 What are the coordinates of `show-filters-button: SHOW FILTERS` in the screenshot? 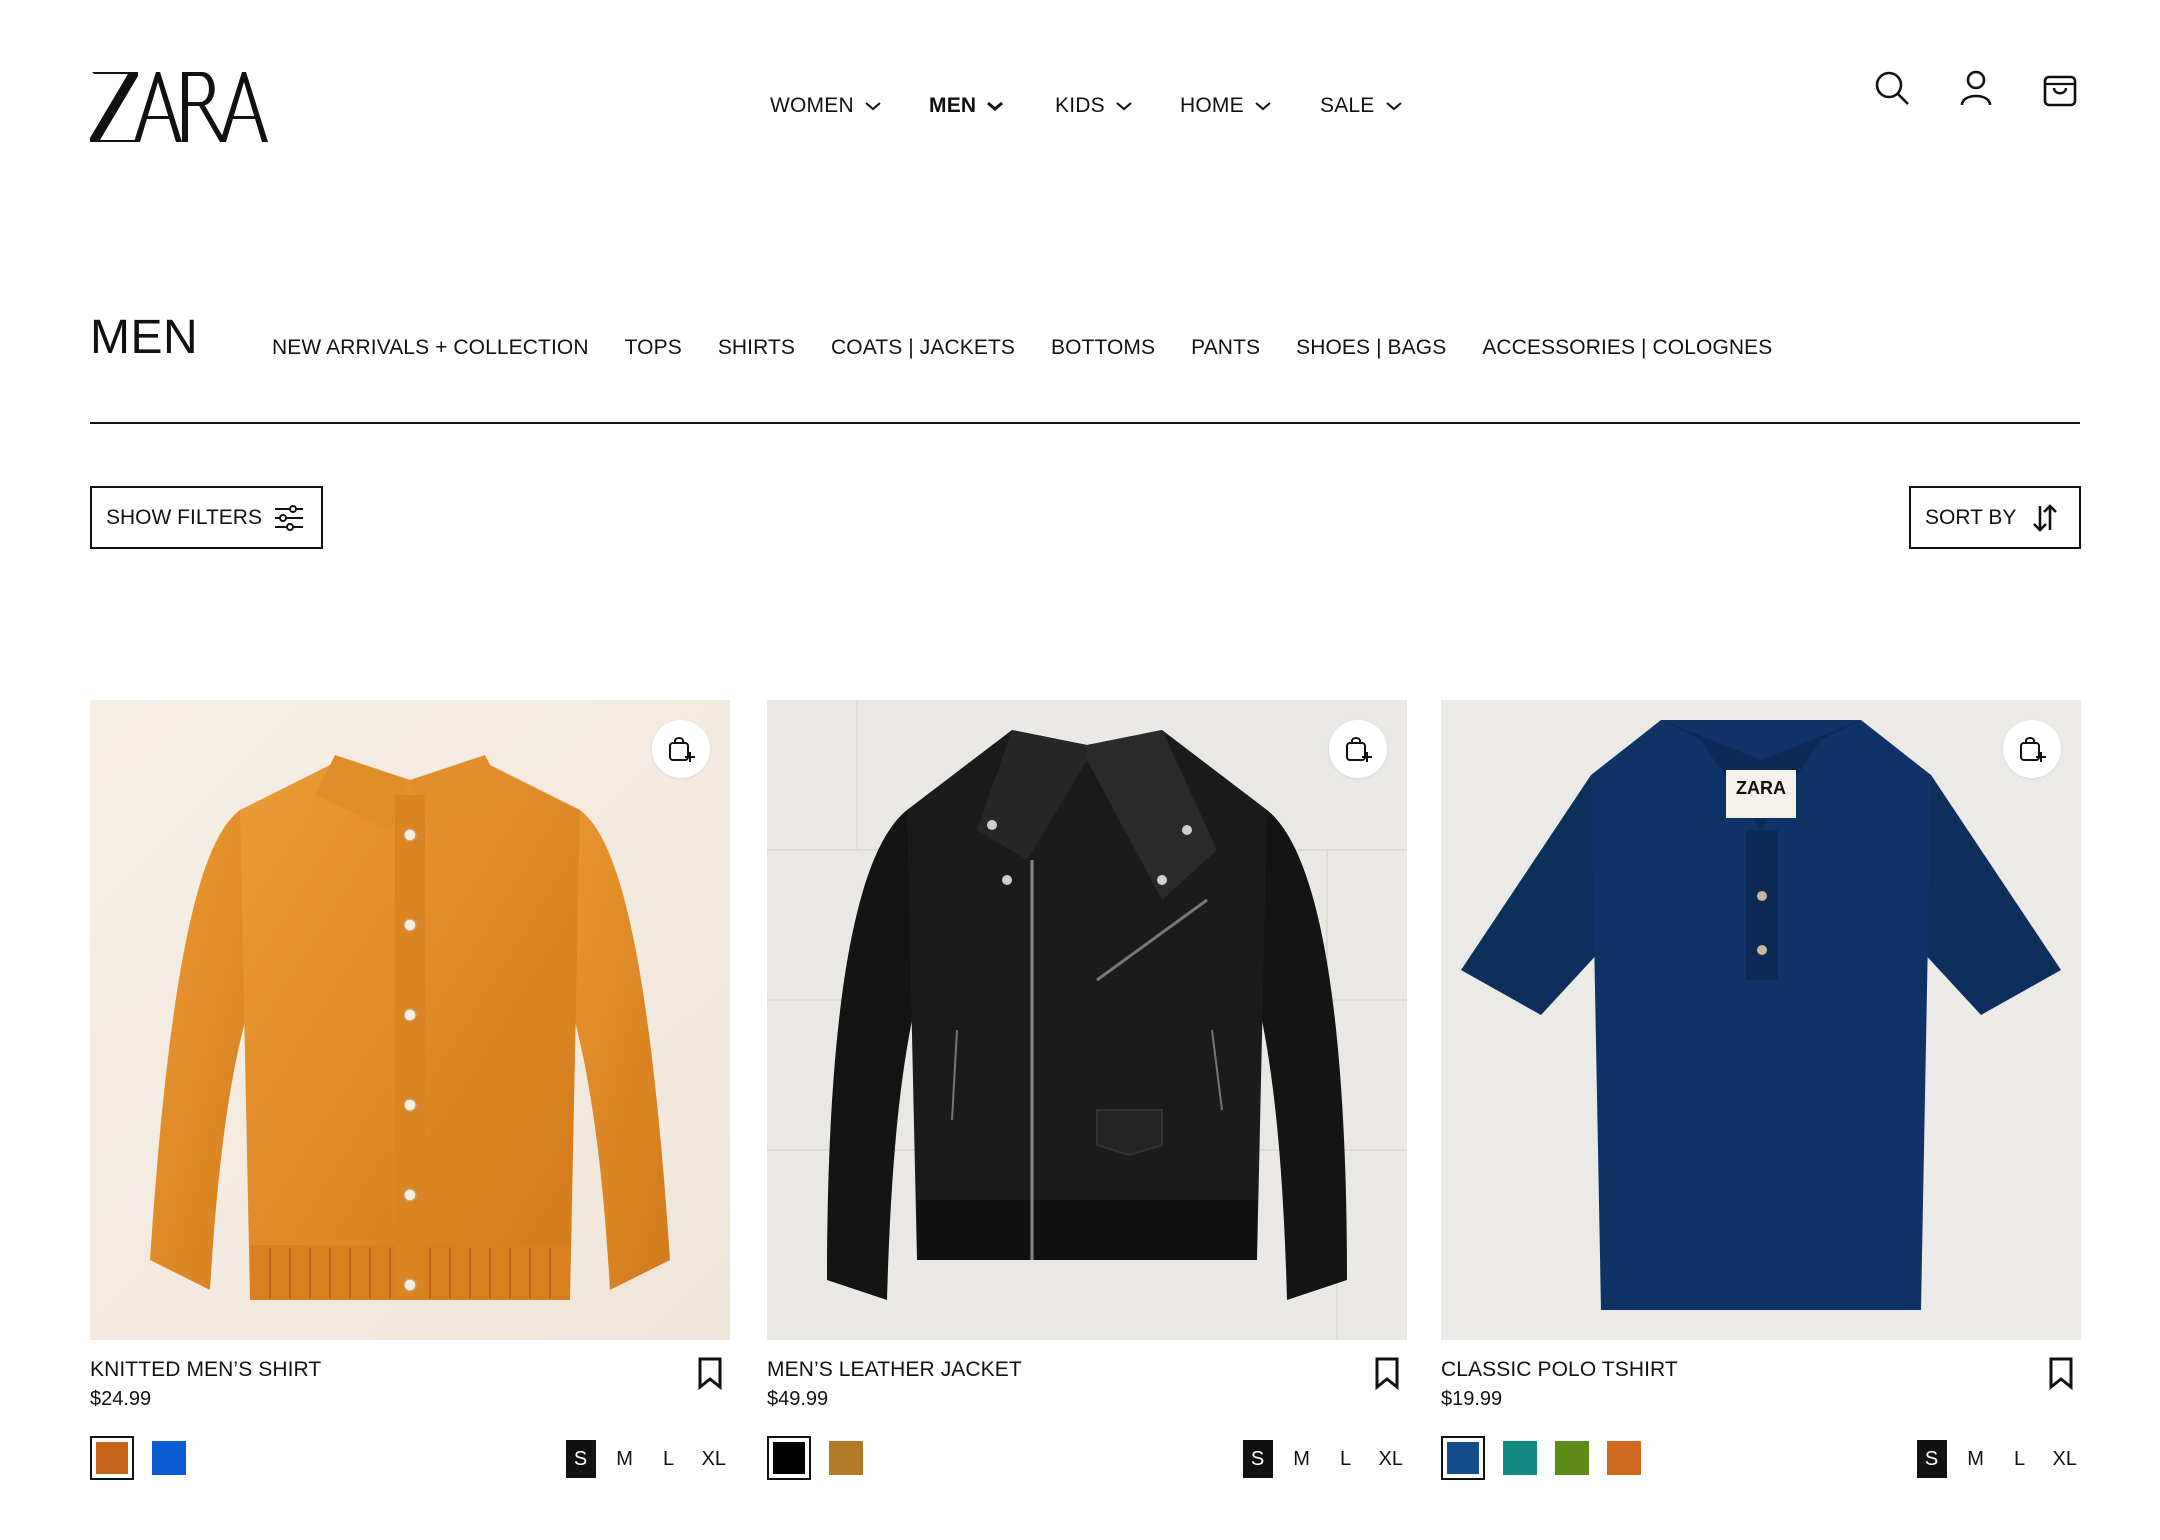 It's located at (206, 517).